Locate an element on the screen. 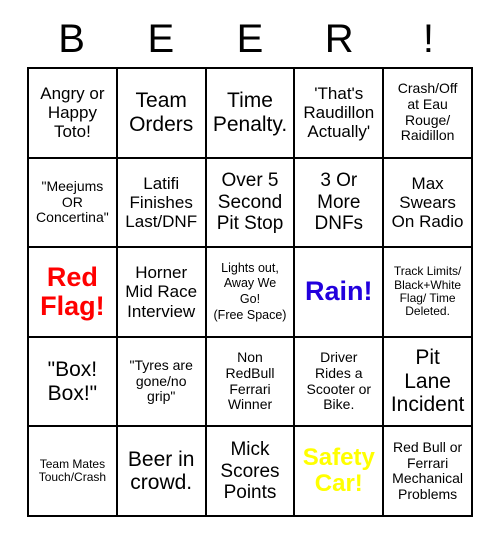  bingo-cell-label: Max Swears On Radio is located at coordinates (427, 202).